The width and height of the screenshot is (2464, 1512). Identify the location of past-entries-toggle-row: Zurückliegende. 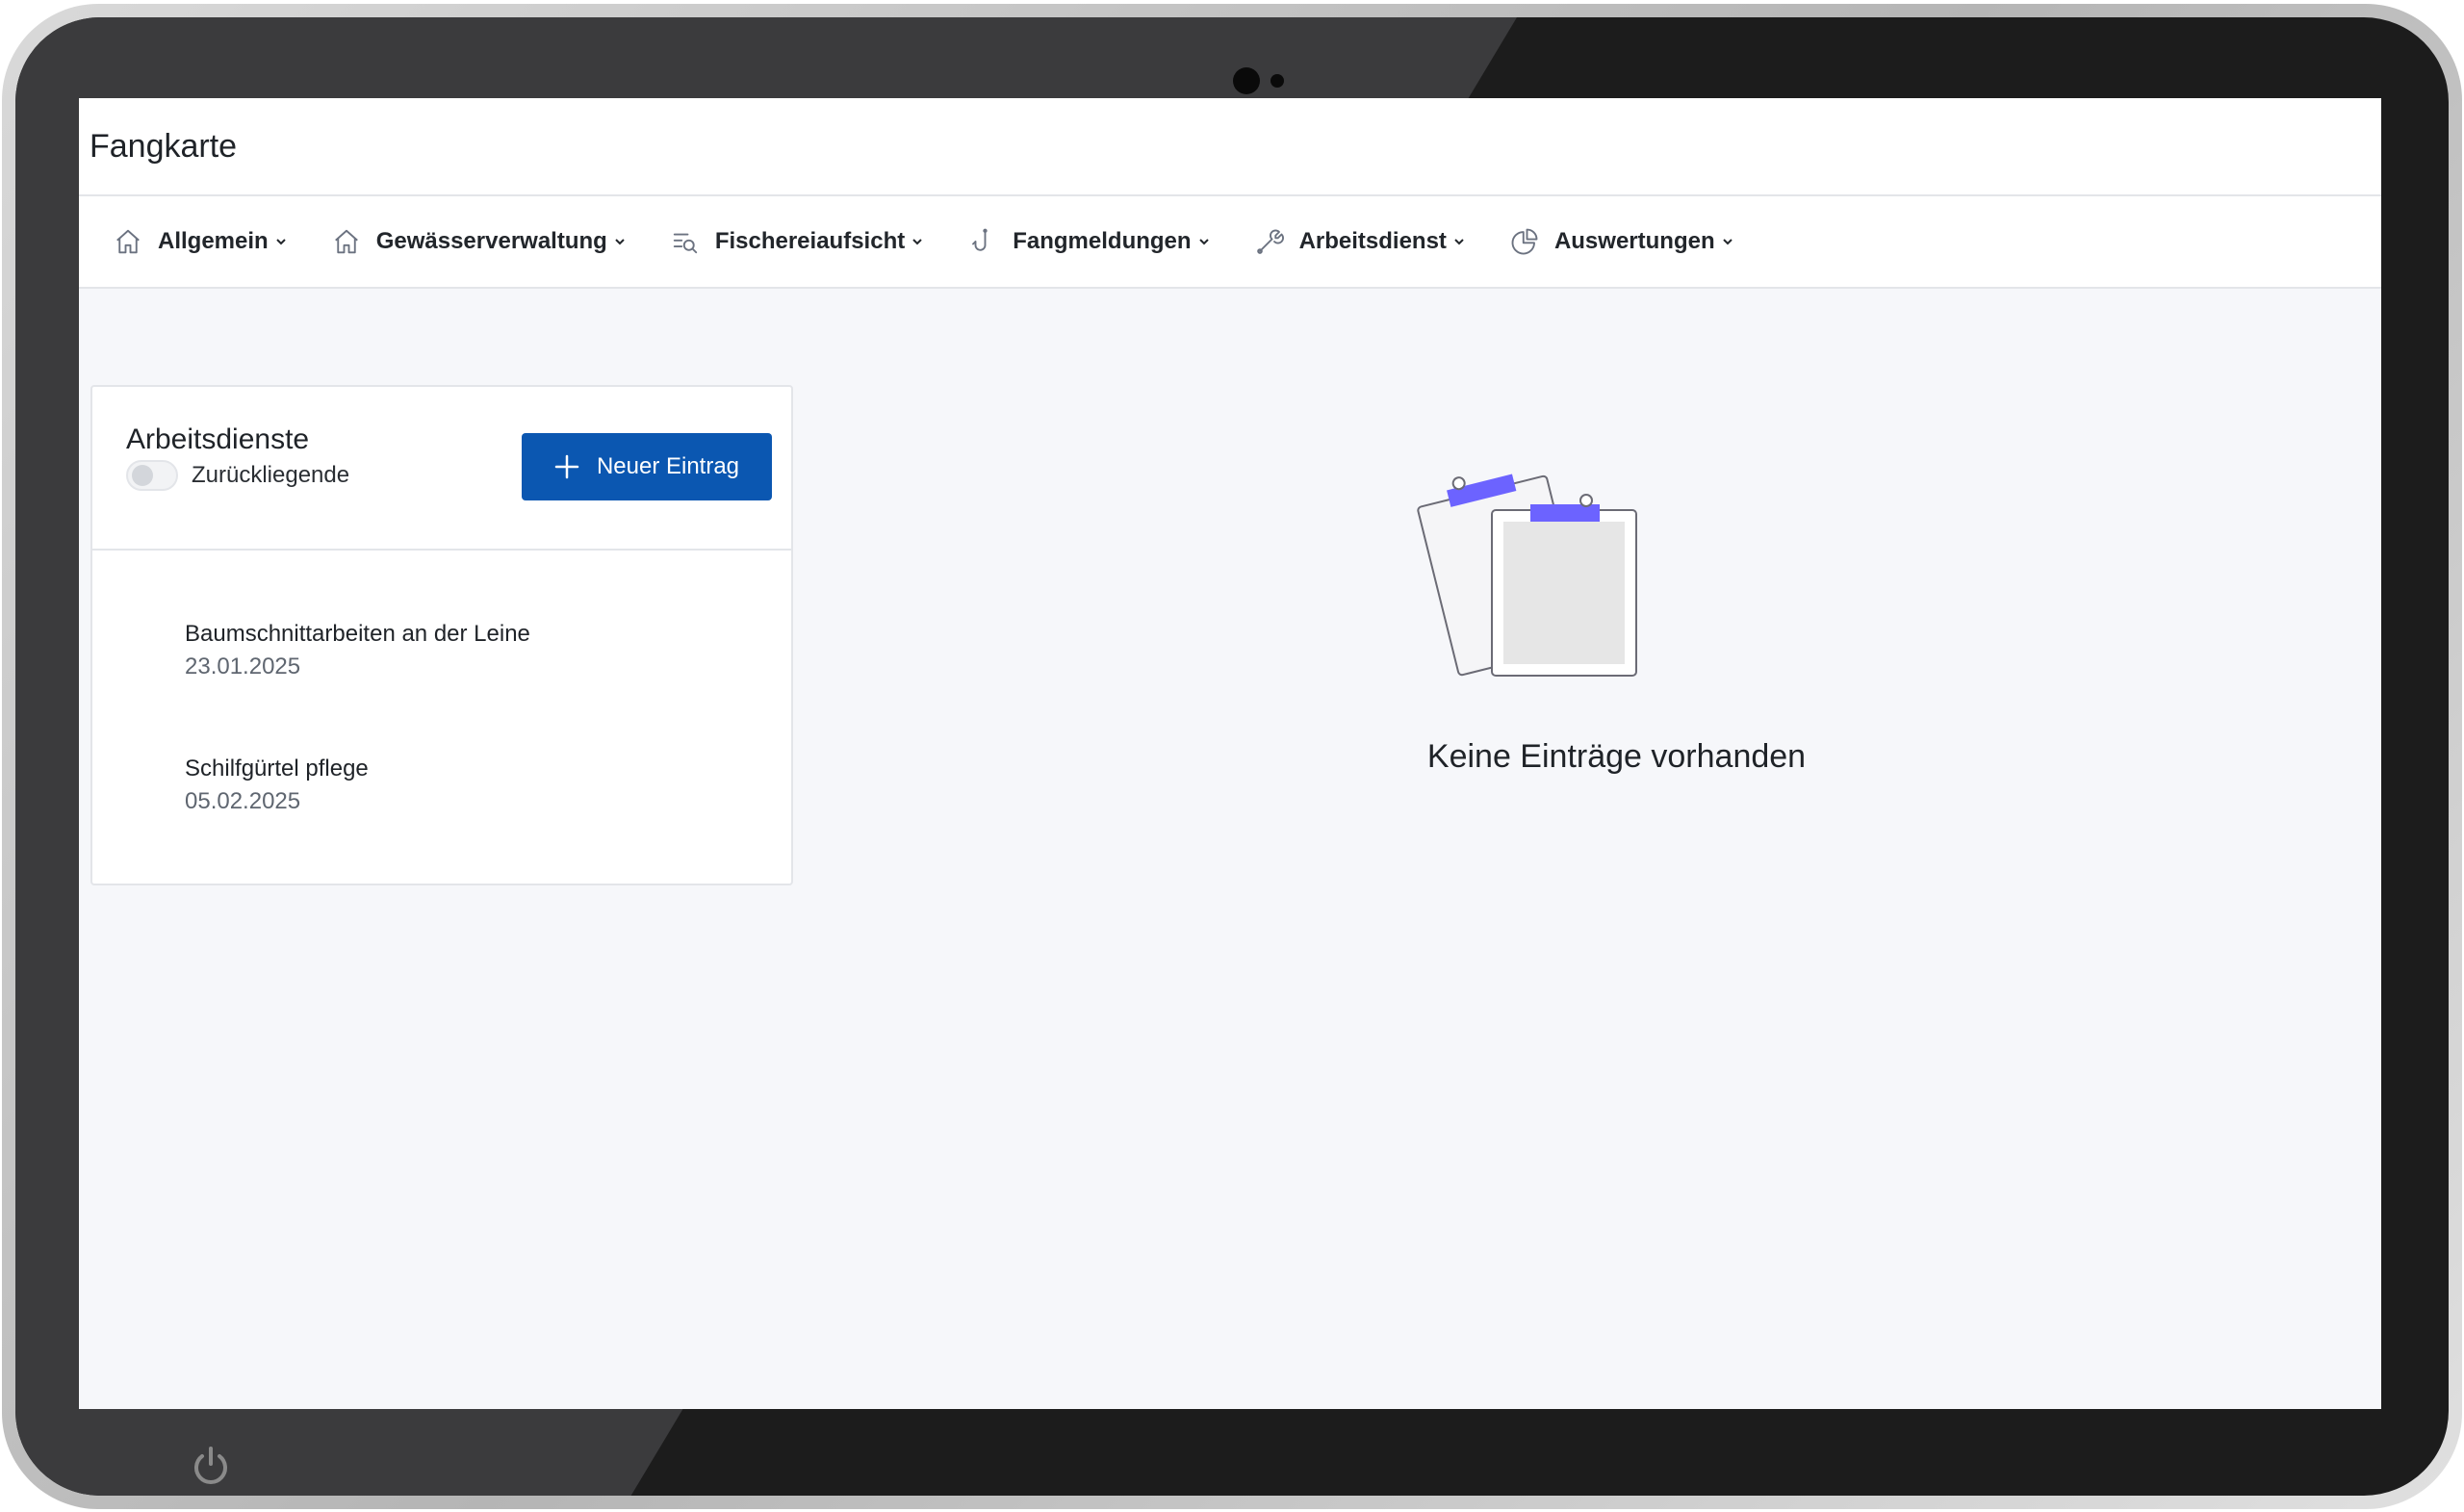
(237, 475).